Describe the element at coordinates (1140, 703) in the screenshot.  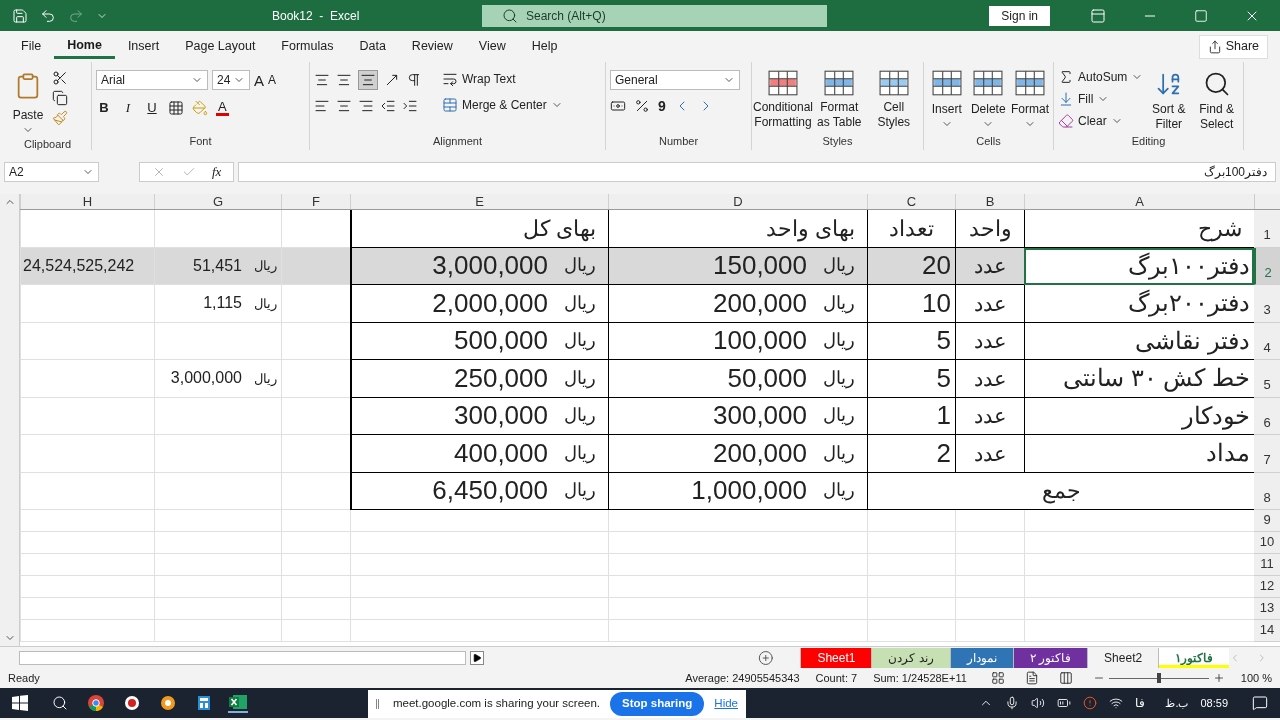
I see `language-indicator: فا` at that location.